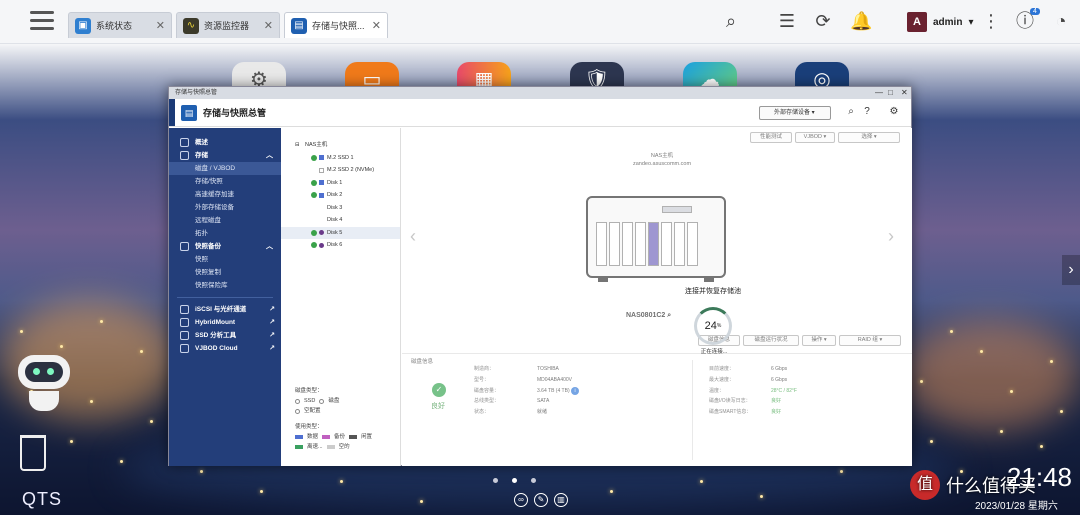 The width and height of the screenshot is (1080, 515). Describe the element at coordinates (861, 21) in the screenshot. I see `bell-icon: 🔔` at that location.